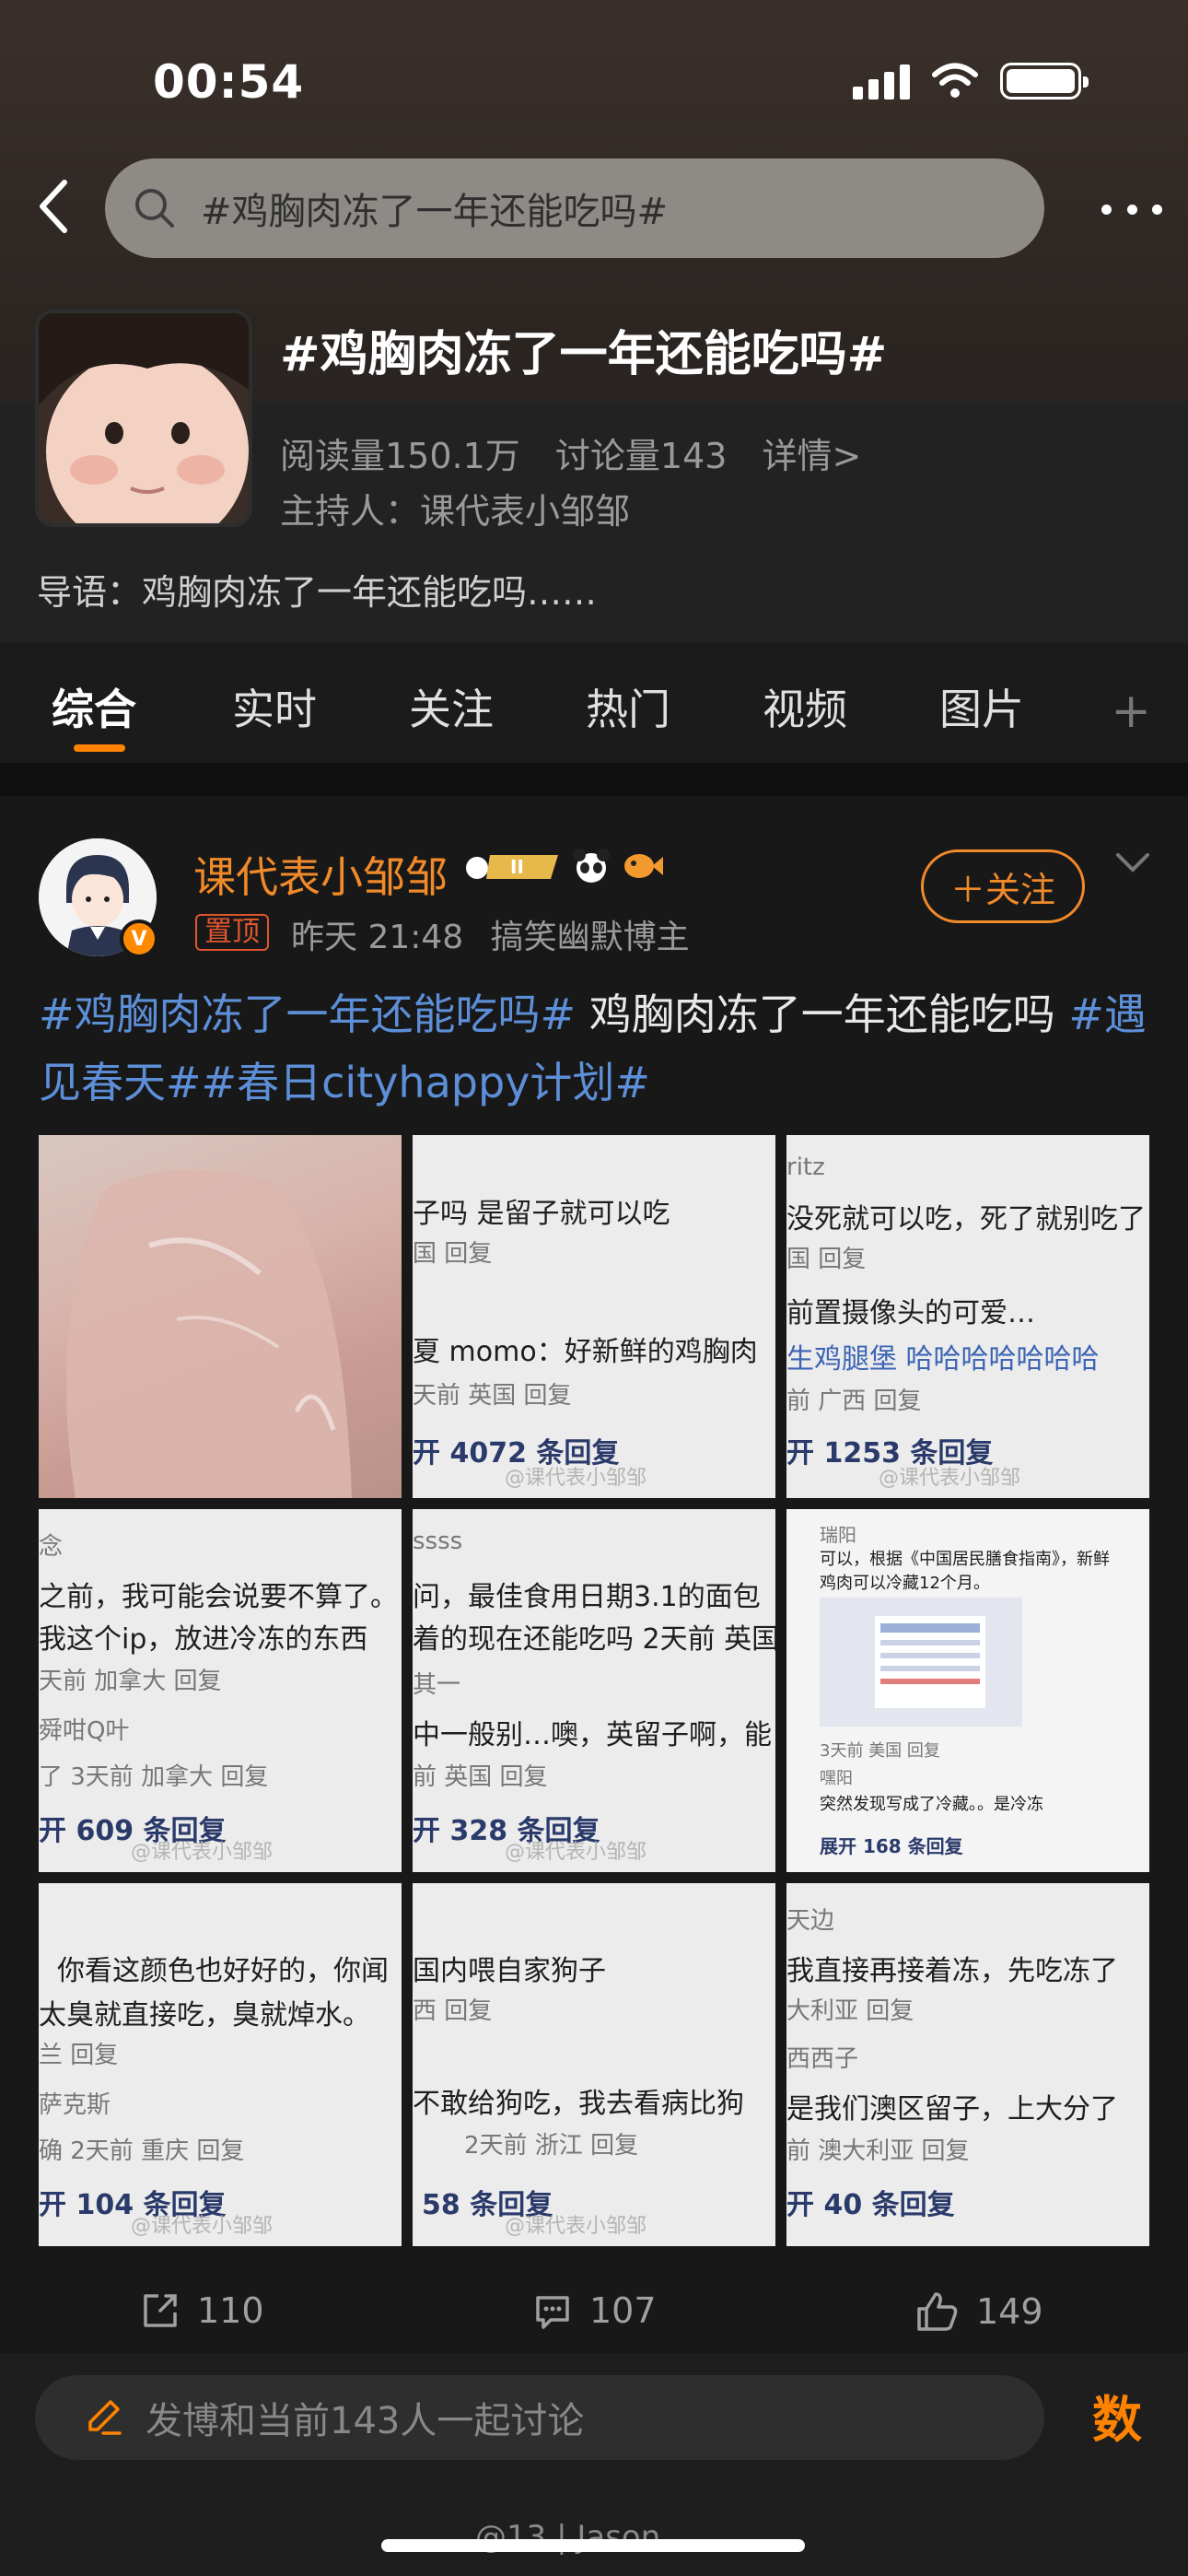 The height and width of the screenshot is (2576, 1188). What do you see at coordinates (594, 1639) in the screenshot?
I see `image-text-line: 着的现在还能吃吗 2天前 英国` at bounding box center [594, 1639].